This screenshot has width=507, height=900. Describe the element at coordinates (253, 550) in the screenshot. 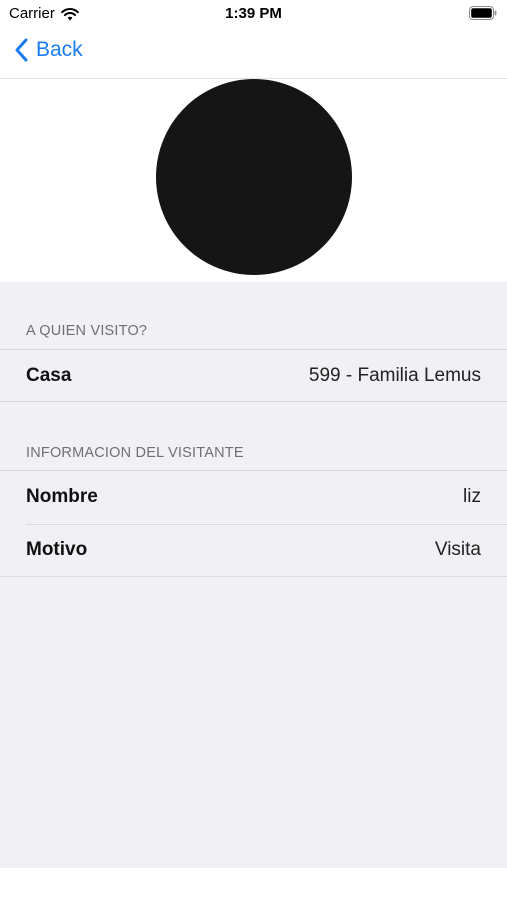

I see `row-motivo: Motivo Visita` at that location.